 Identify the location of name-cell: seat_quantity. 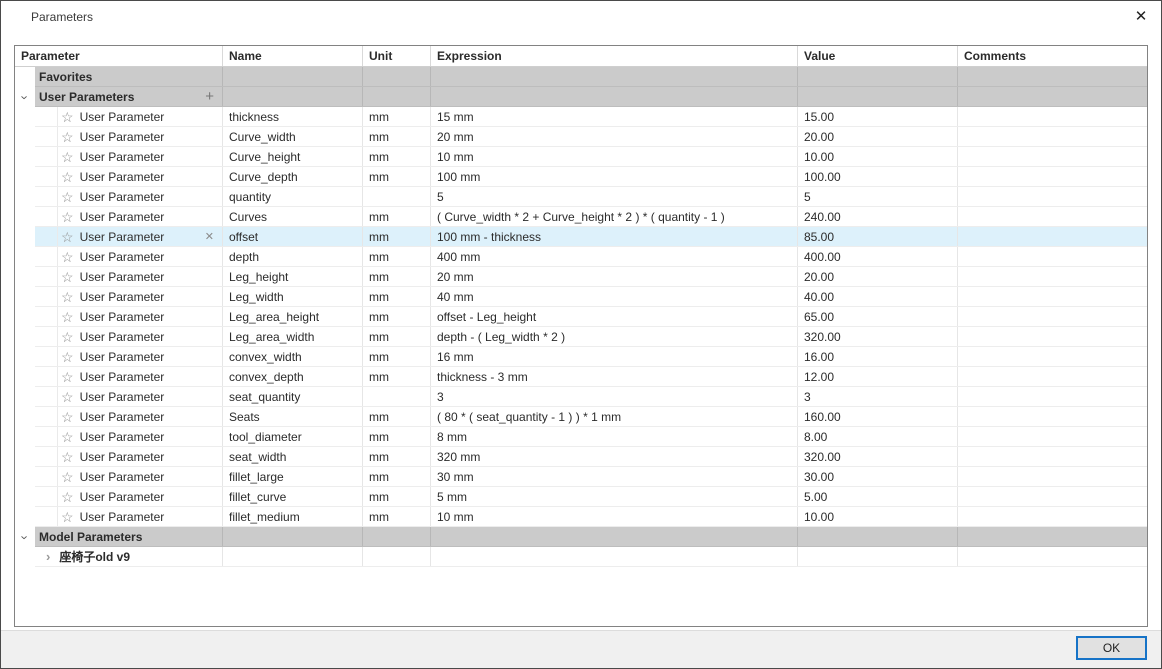
(293, 396).